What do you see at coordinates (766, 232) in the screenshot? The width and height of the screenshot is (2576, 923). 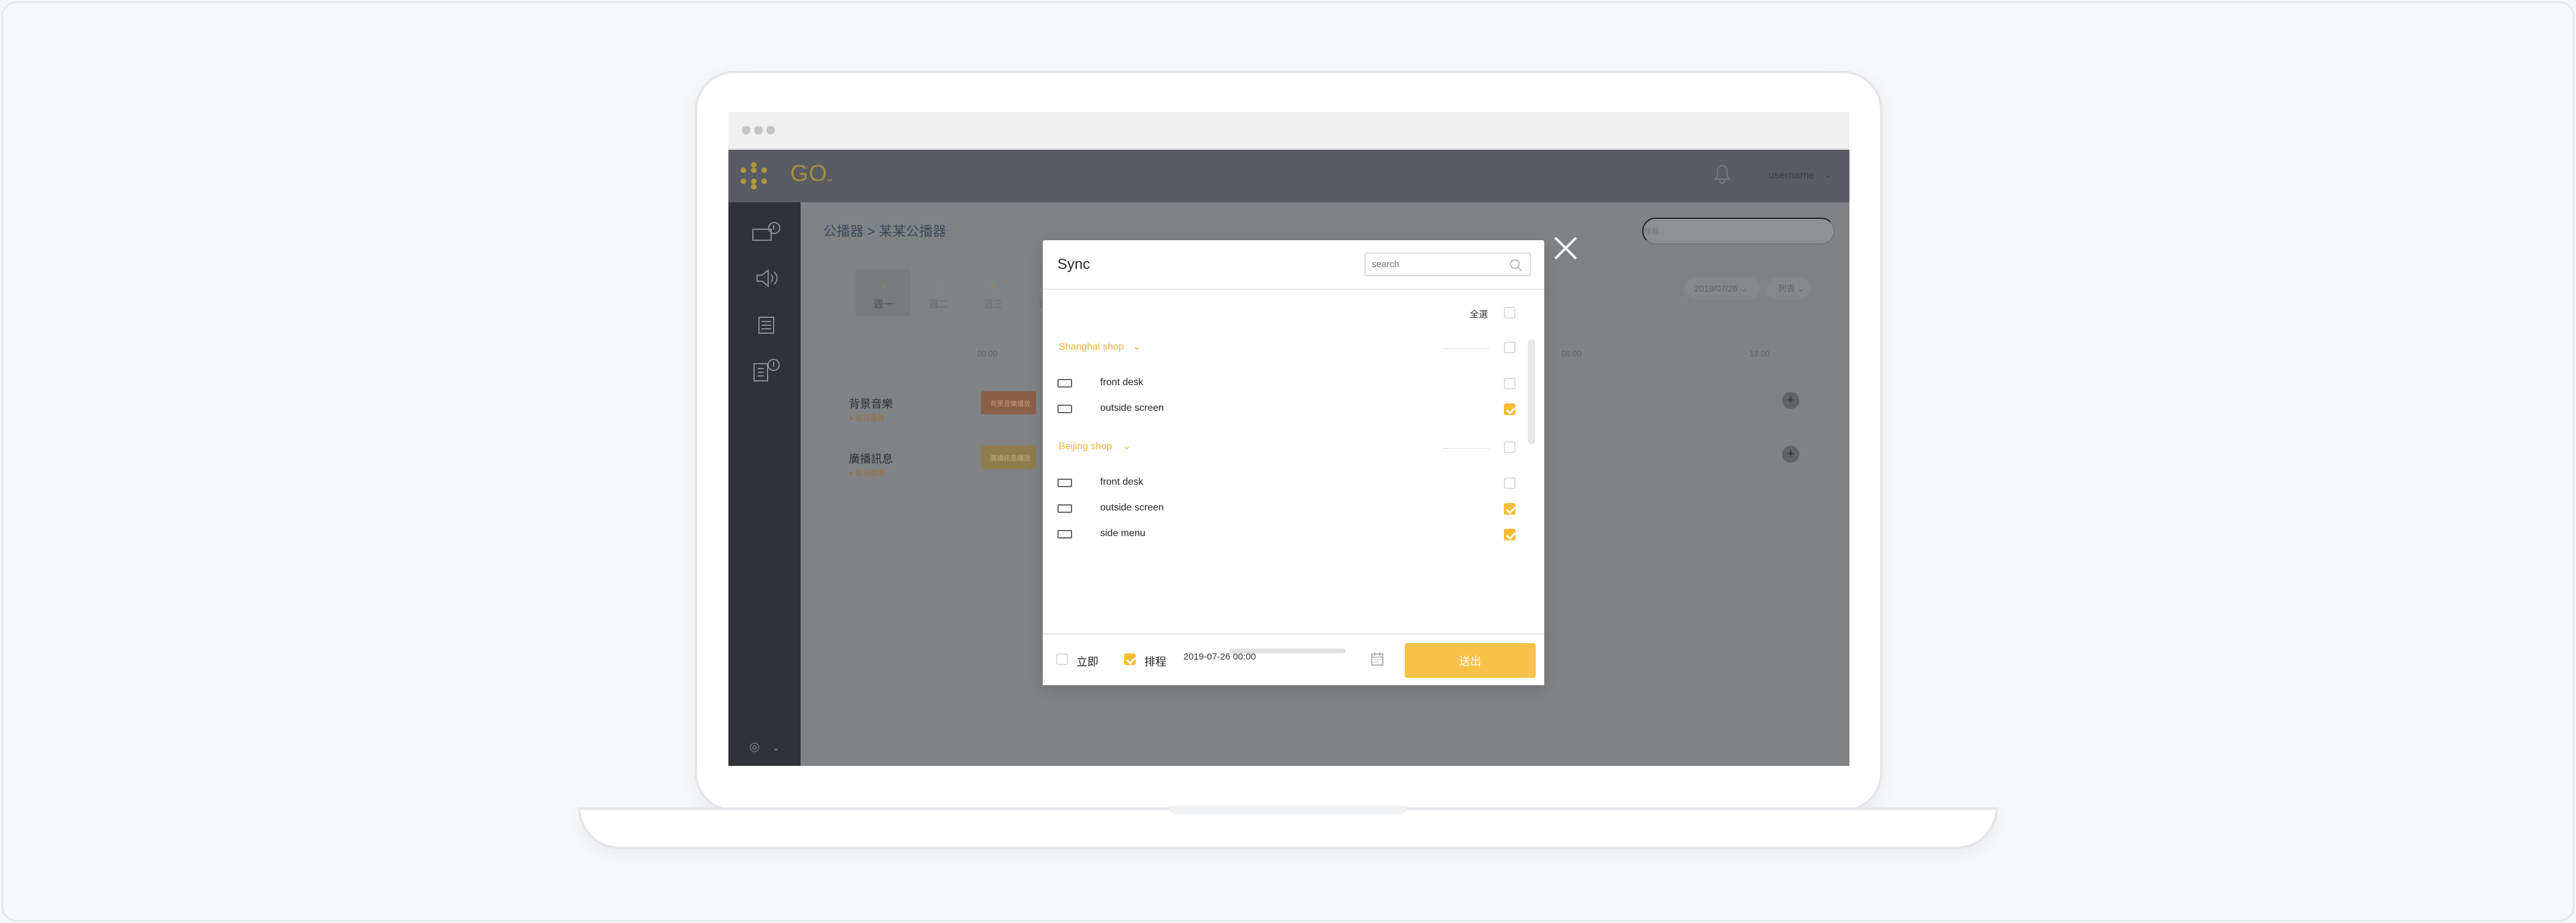 I see `player-music-icon` at bounding box center [766, 232].